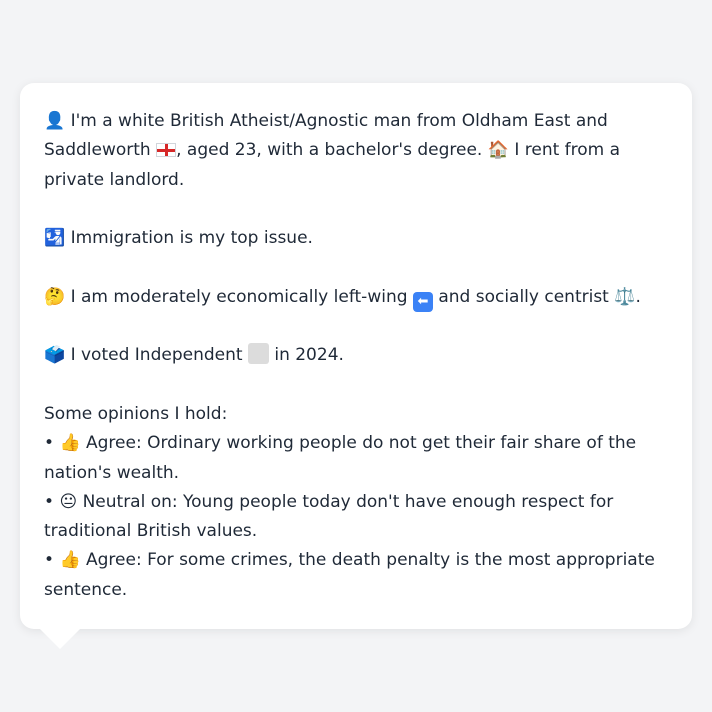 This screenshot has height=712, width=712. What do you see at coordinates (55, 238) in the screenshot?
I see `passport-control-icon: 🛂` at bounding box center [55, 238].